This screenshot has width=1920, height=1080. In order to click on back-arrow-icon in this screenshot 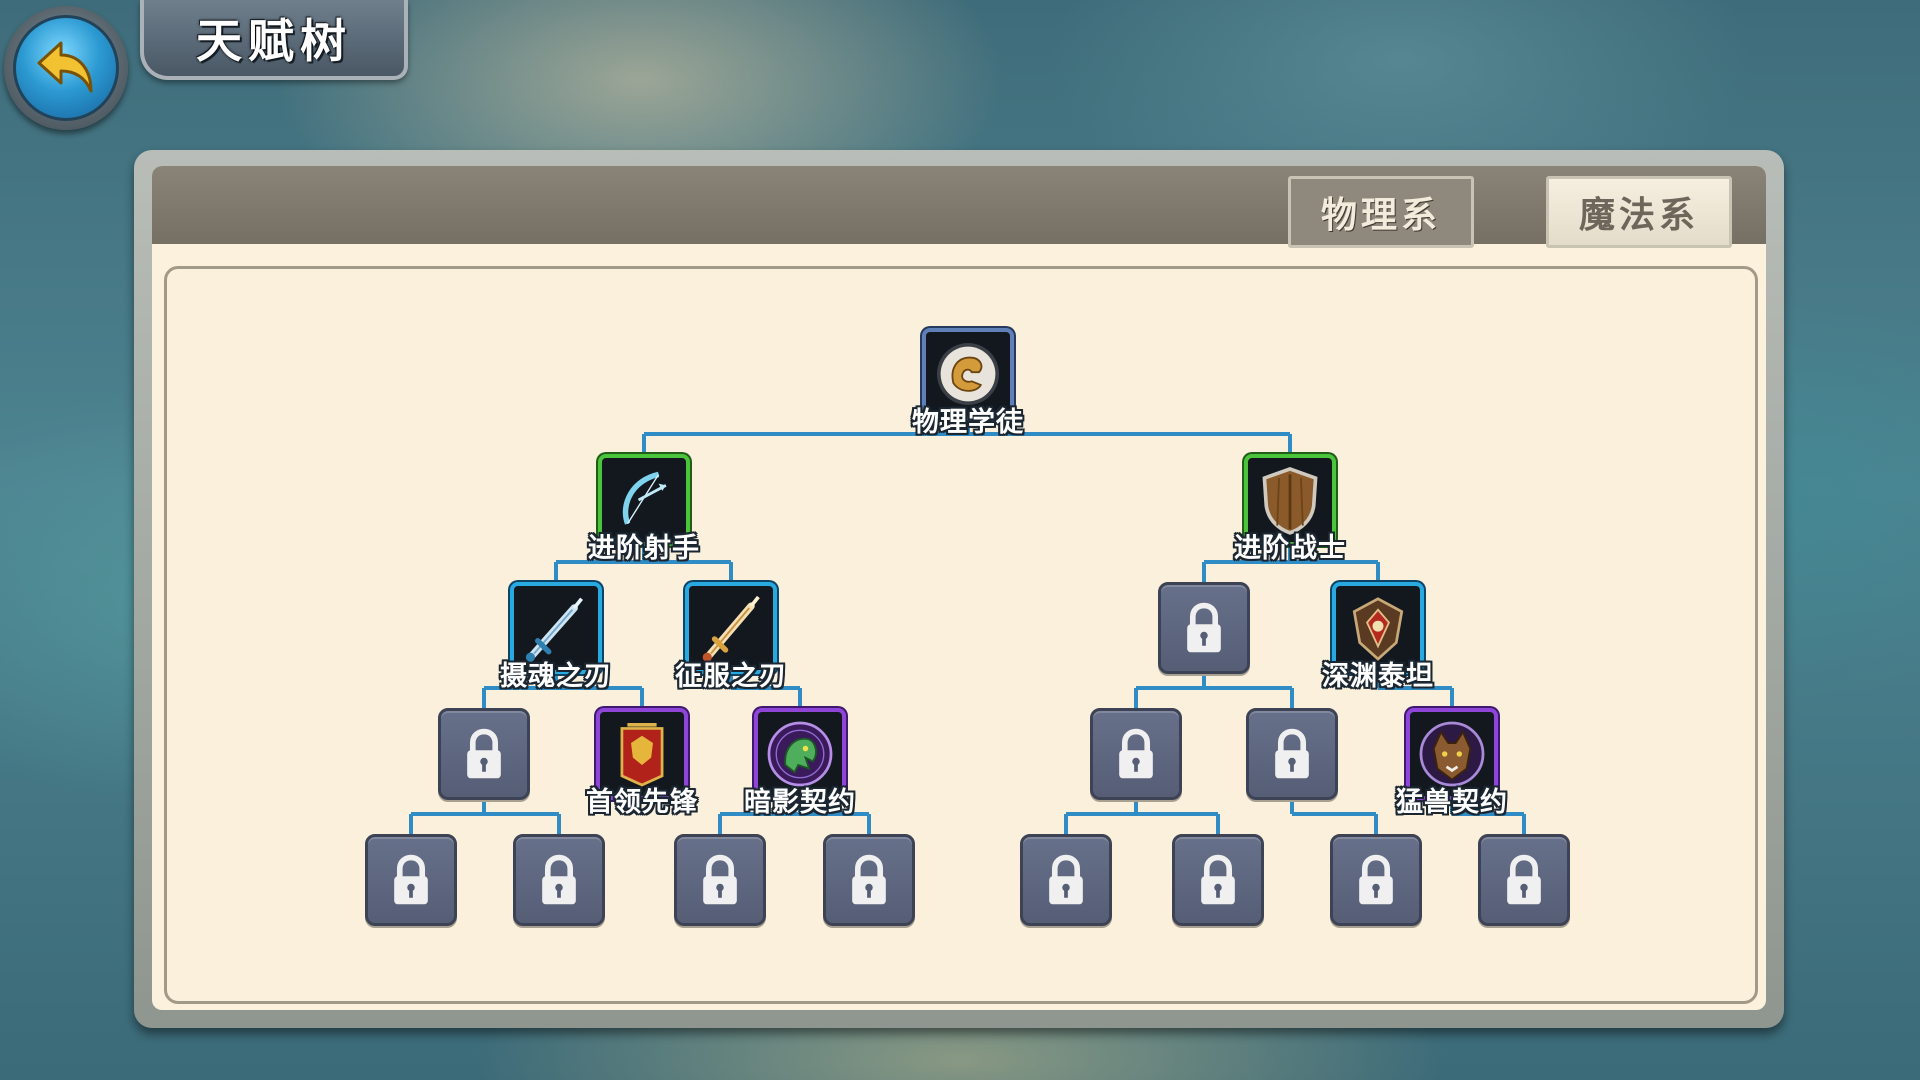, I will do `click(66, 68)`.